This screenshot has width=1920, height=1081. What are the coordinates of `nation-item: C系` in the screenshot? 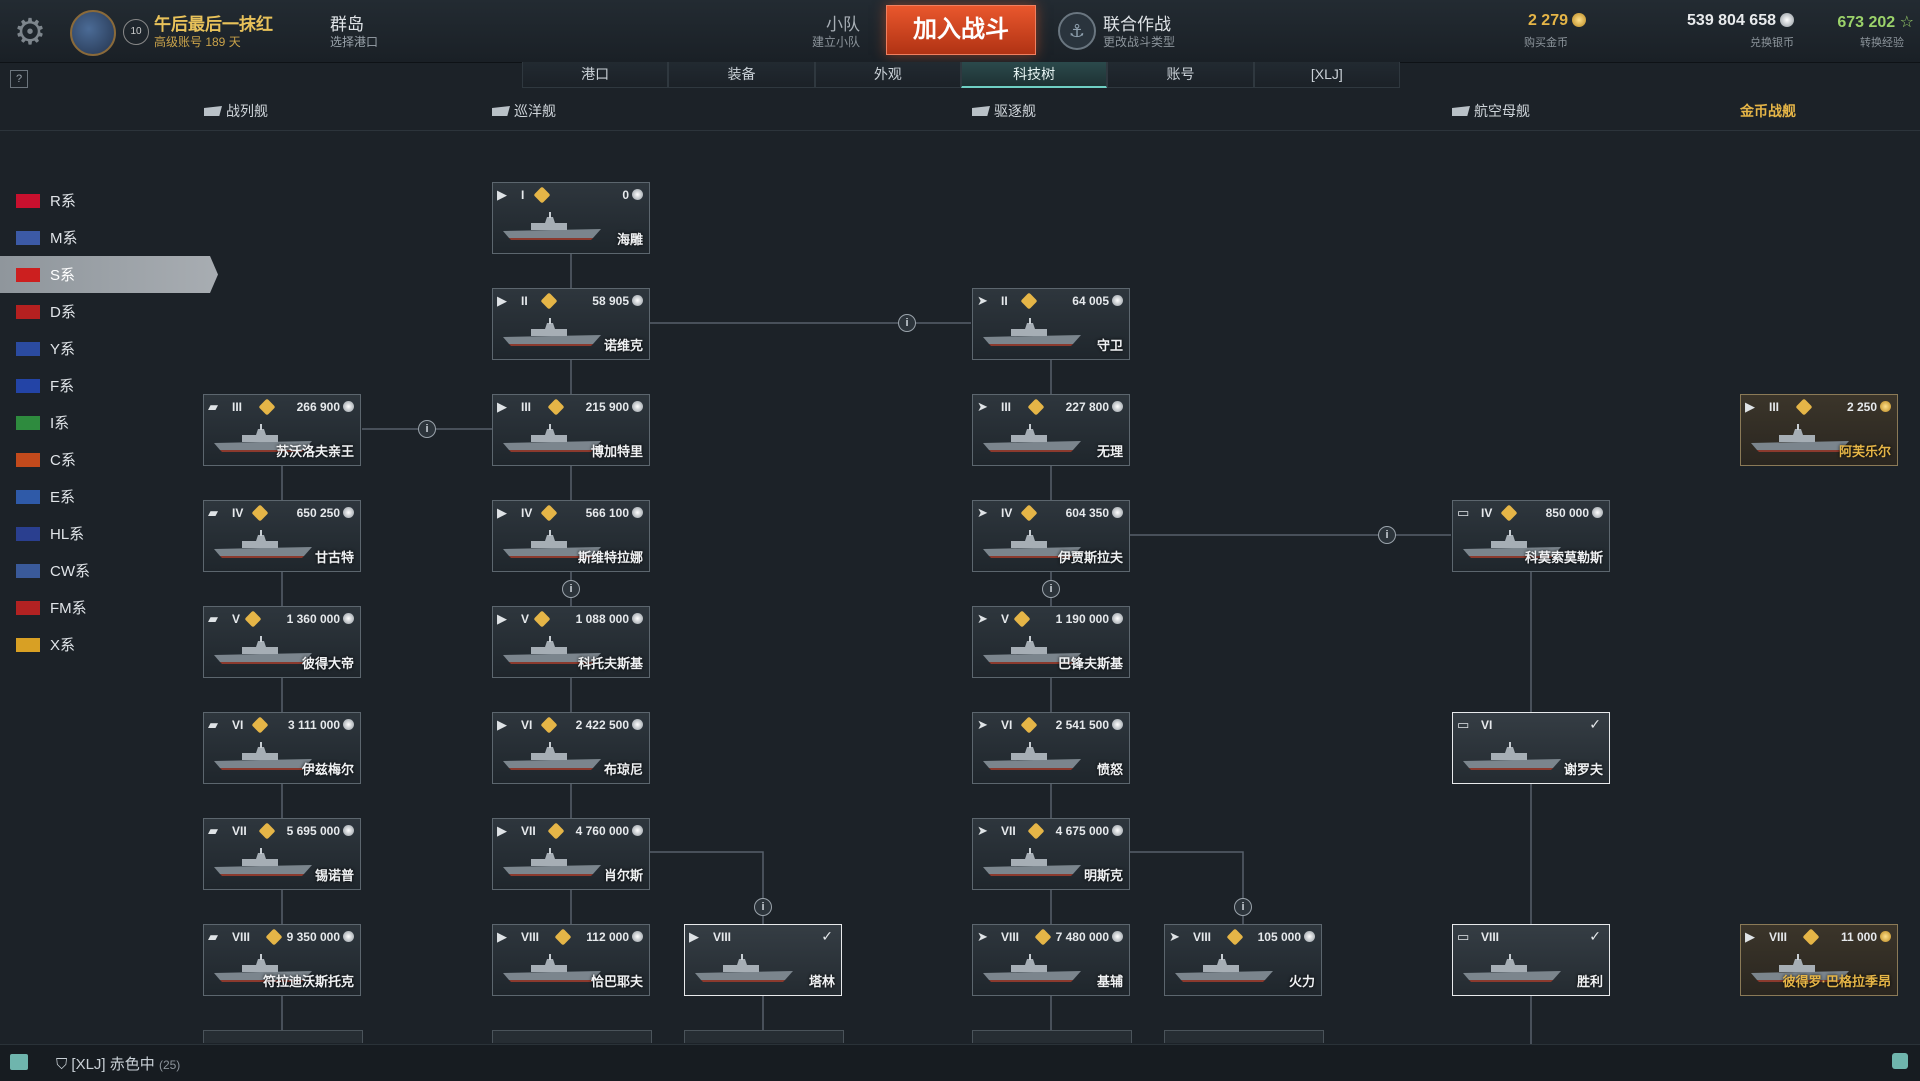 It's located at (110, 459).